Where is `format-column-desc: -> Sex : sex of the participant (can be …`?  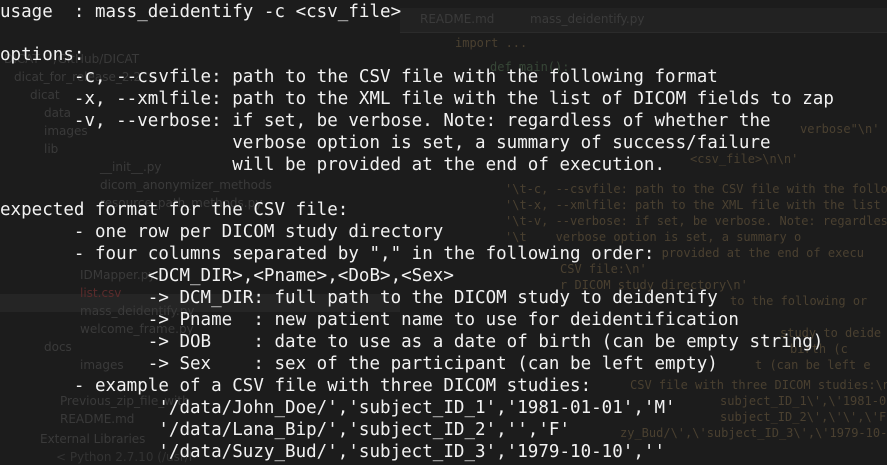 format-column-desc: -> Sex : sex of the participant (can be … is located at coordinates (359, 364).